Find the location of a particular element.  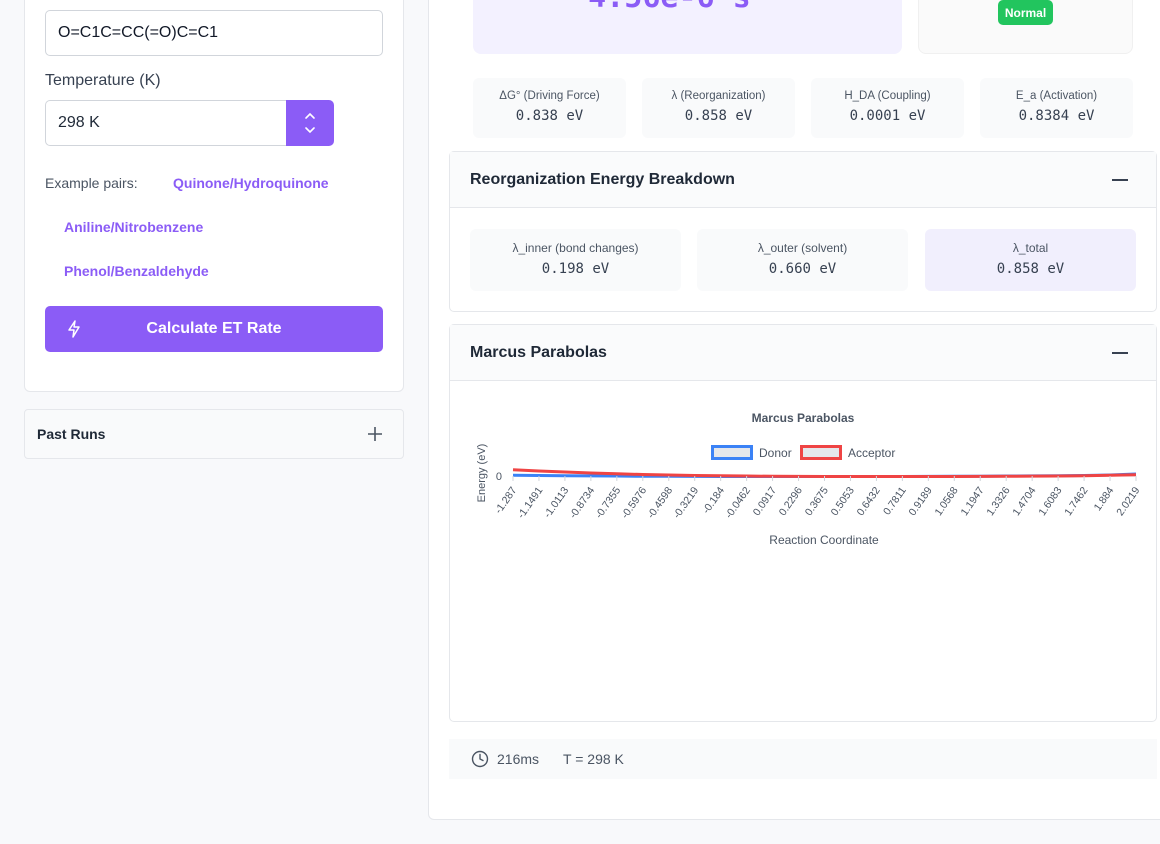

metric-reorganization: λ (Reorganization) 0.858 eV is located at coordinates (718, 108).